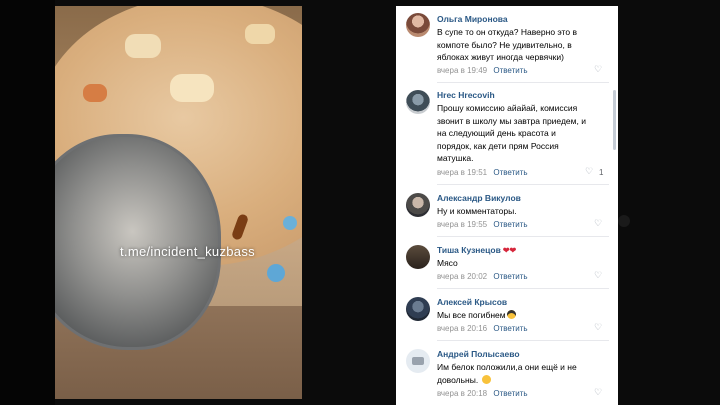 The width and height of the screenshot is (720, 405). What do you see at coordinates (472, 302) in the screenshot?
I see `comment-author: Алексей Крысов` at bounding box center [472, 302].